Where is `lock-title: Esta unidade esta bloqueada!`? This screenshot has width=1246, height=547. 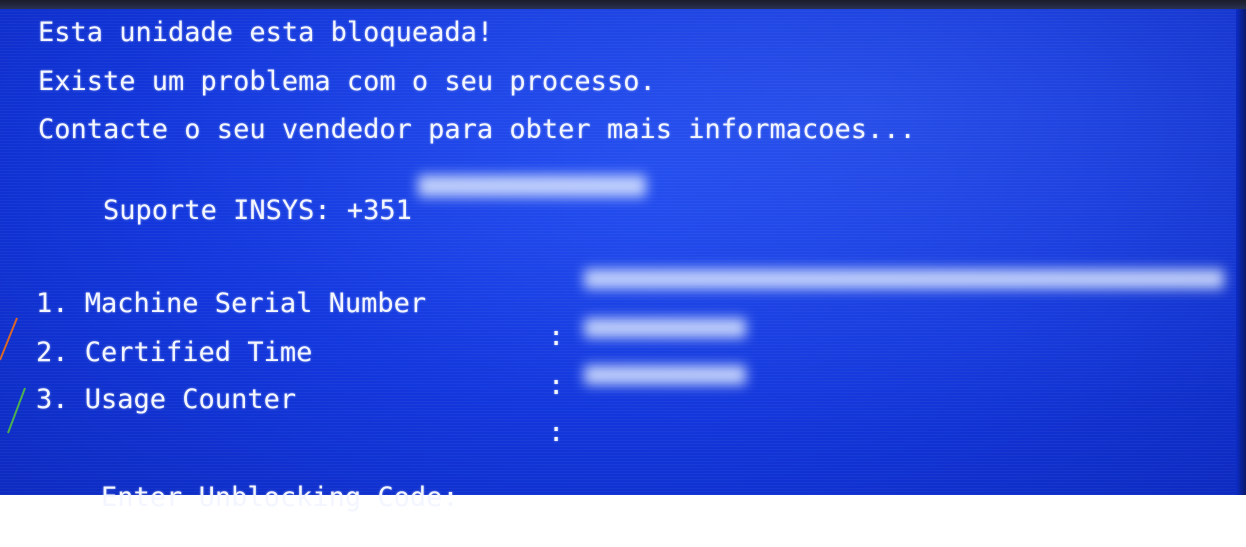
lock-title: Esta unidade esta bloqueada! is located at coordinates (266, 32).